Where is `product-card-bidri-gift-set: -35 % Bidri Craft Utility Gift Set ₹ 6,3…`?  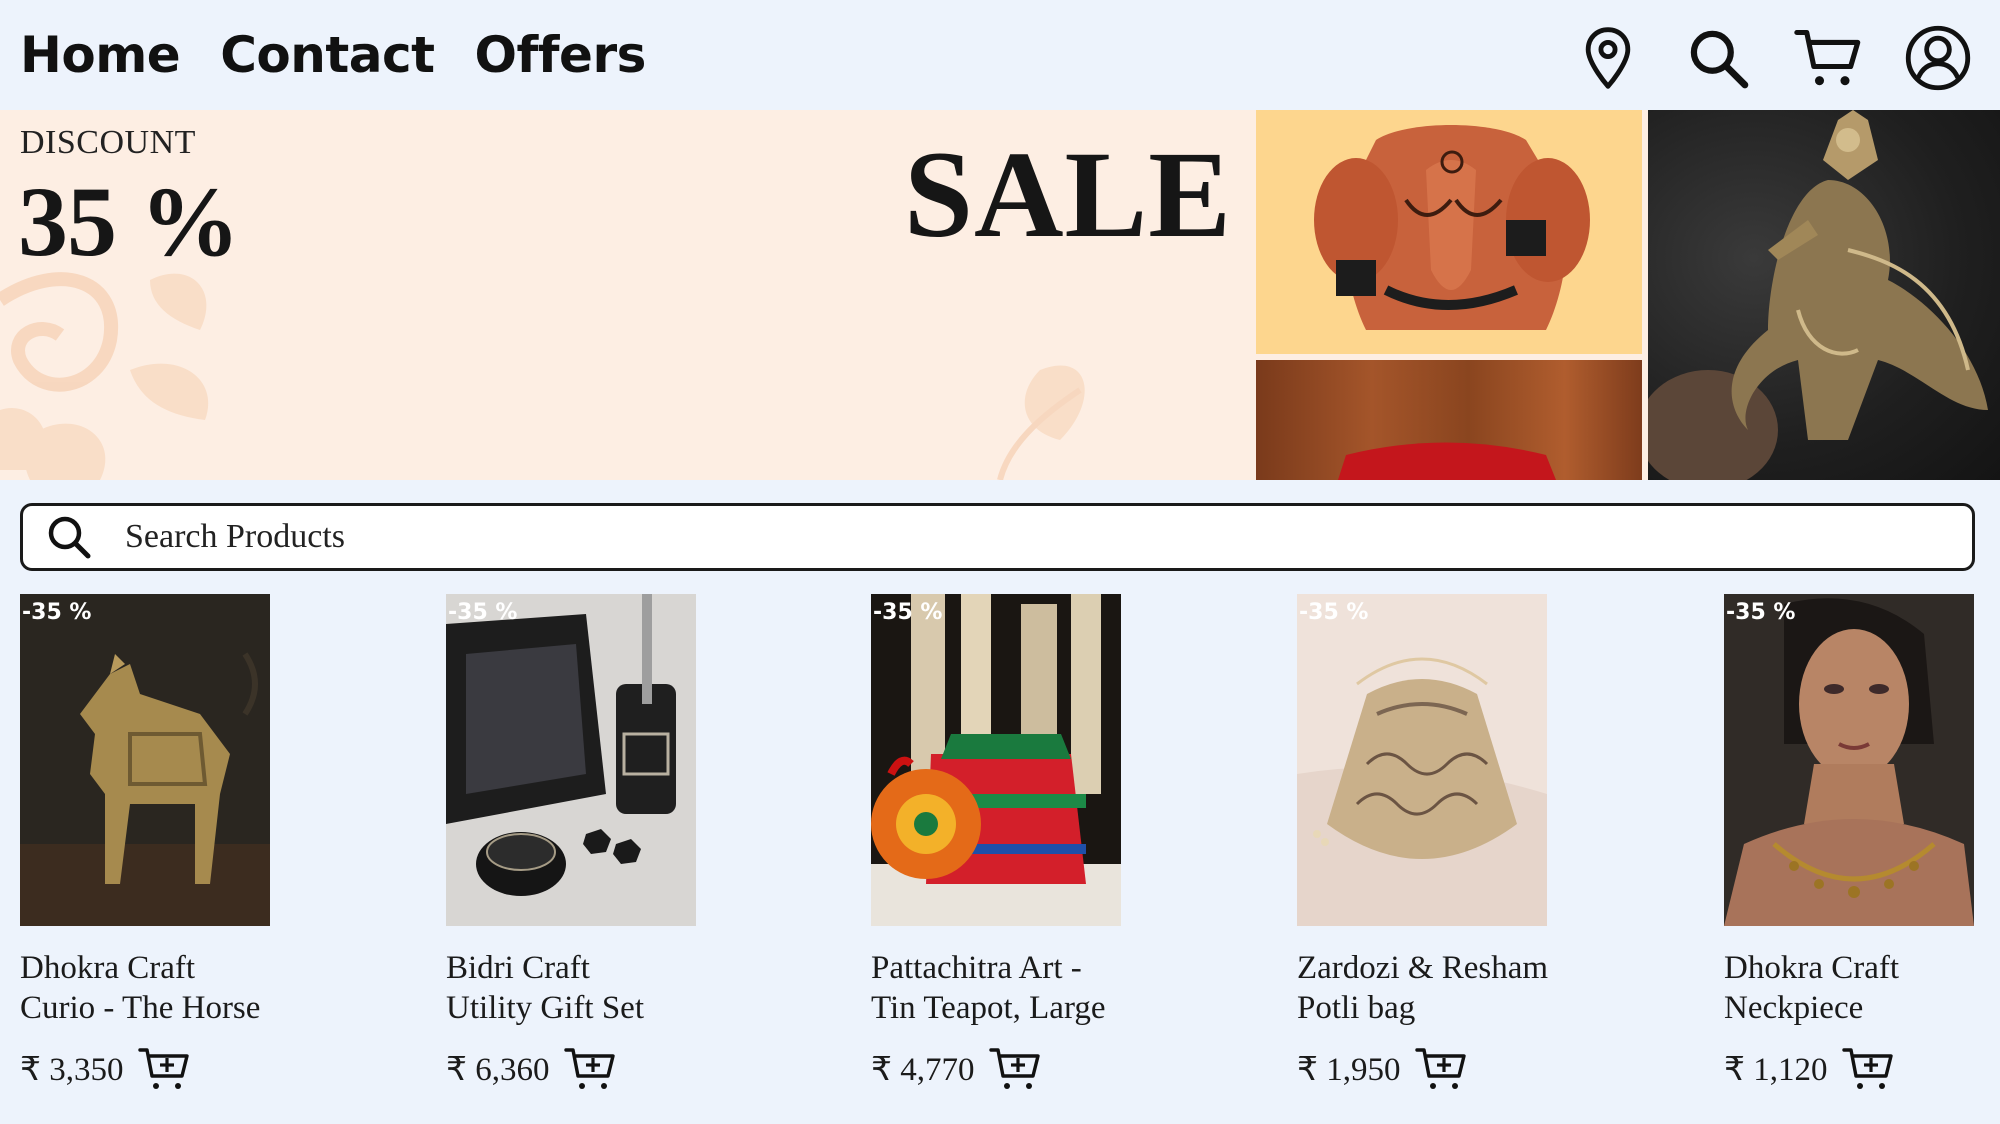
product-card-bidri-gift-set: -35 % Bidri Craft Utility Gift Set ₹ 6,3… is located at coordinates (596, 854).